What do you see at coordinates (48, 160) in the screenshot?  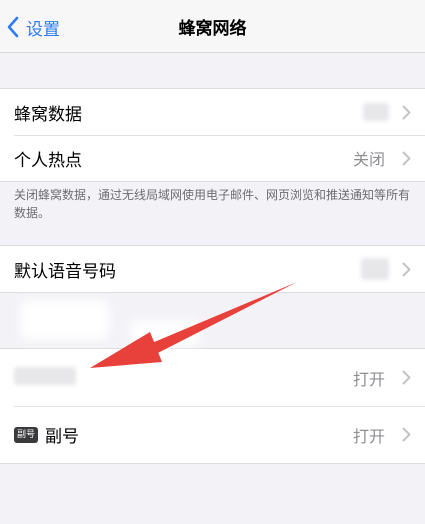 I see `personal-hotspot-label: 个人热点` at bounding box center [48, 160].